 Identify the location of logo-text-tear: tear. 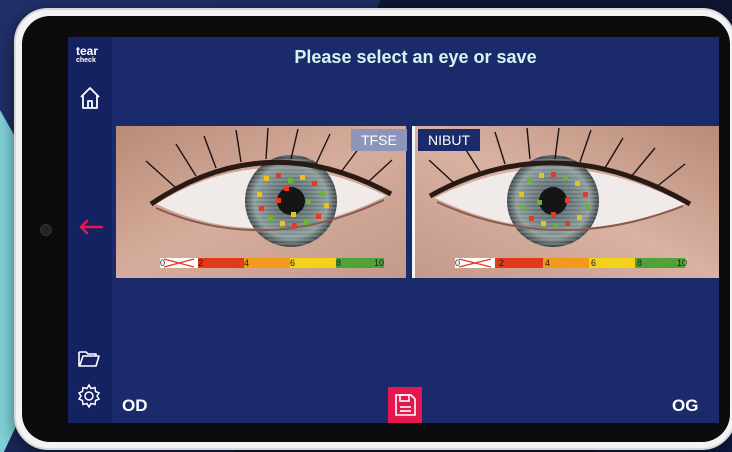
(87, 51).